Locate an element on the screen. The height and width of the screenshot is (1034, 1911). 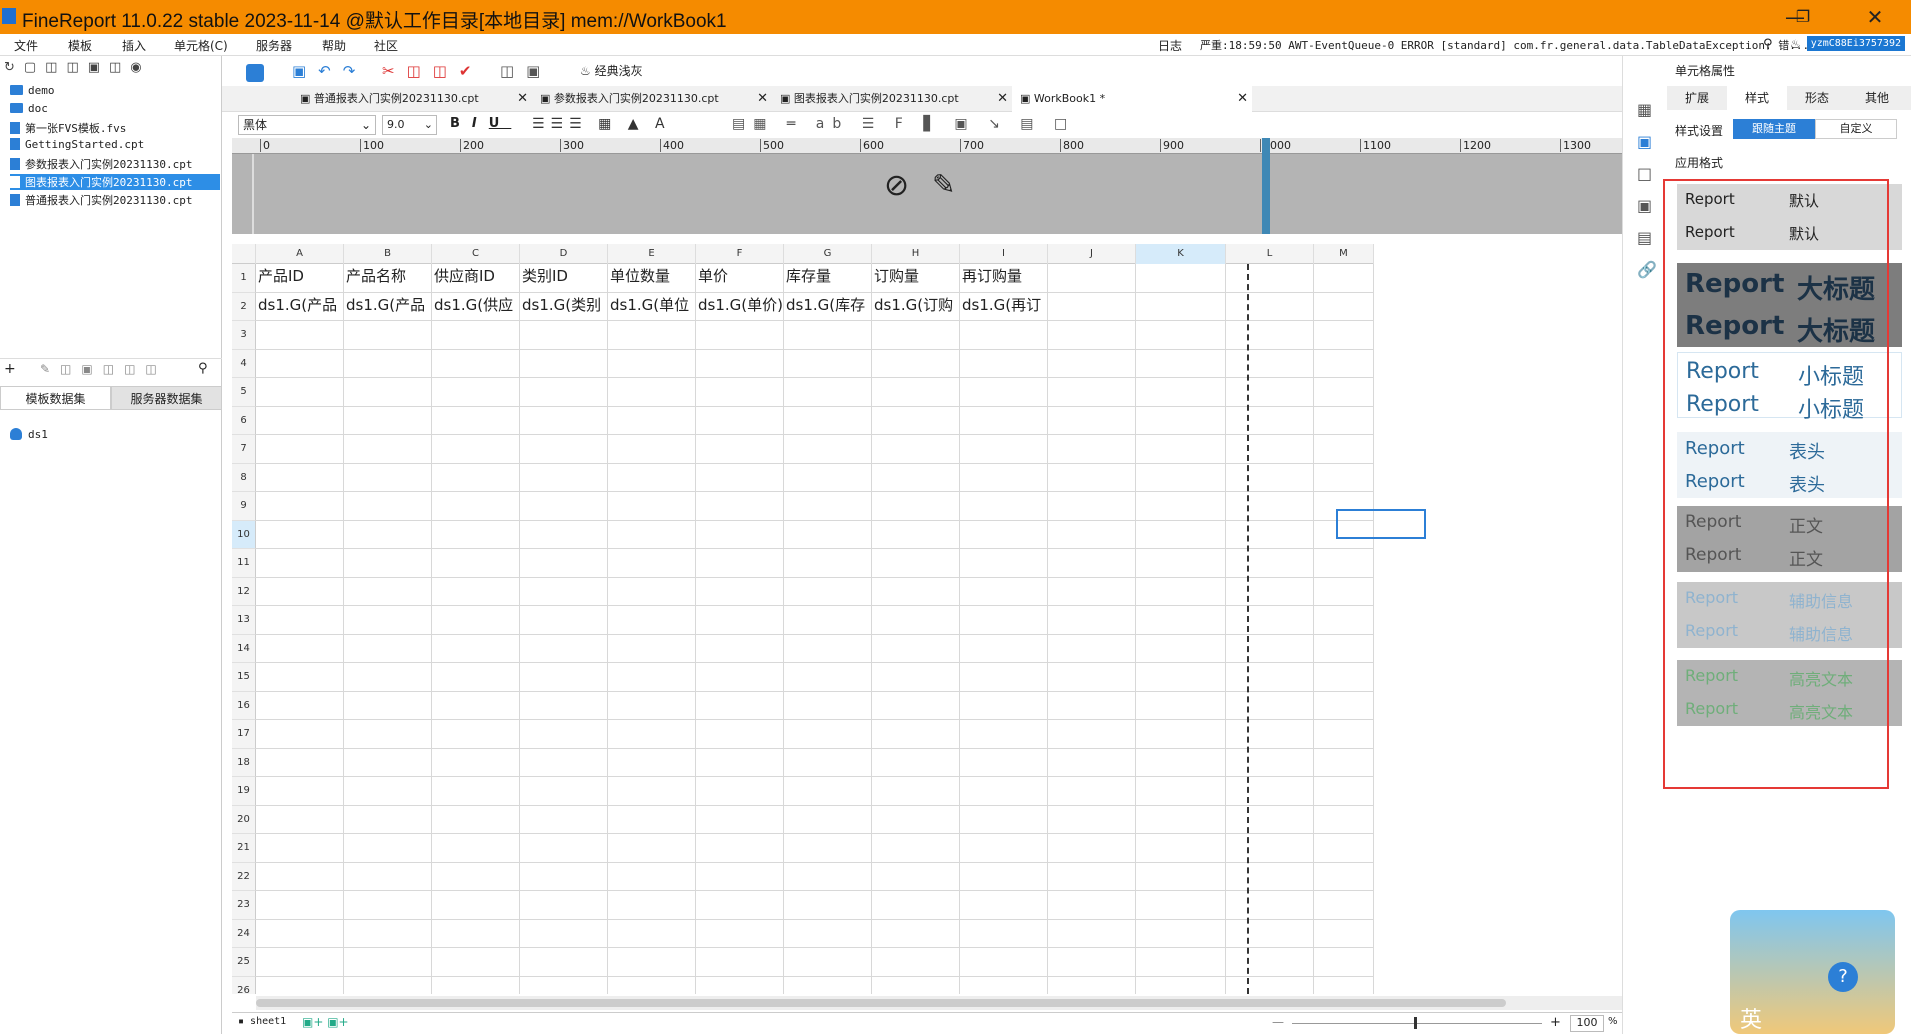
dataset-tools-icon: ✎◫▣◫◫◫ is located at coordinates (103, 369).